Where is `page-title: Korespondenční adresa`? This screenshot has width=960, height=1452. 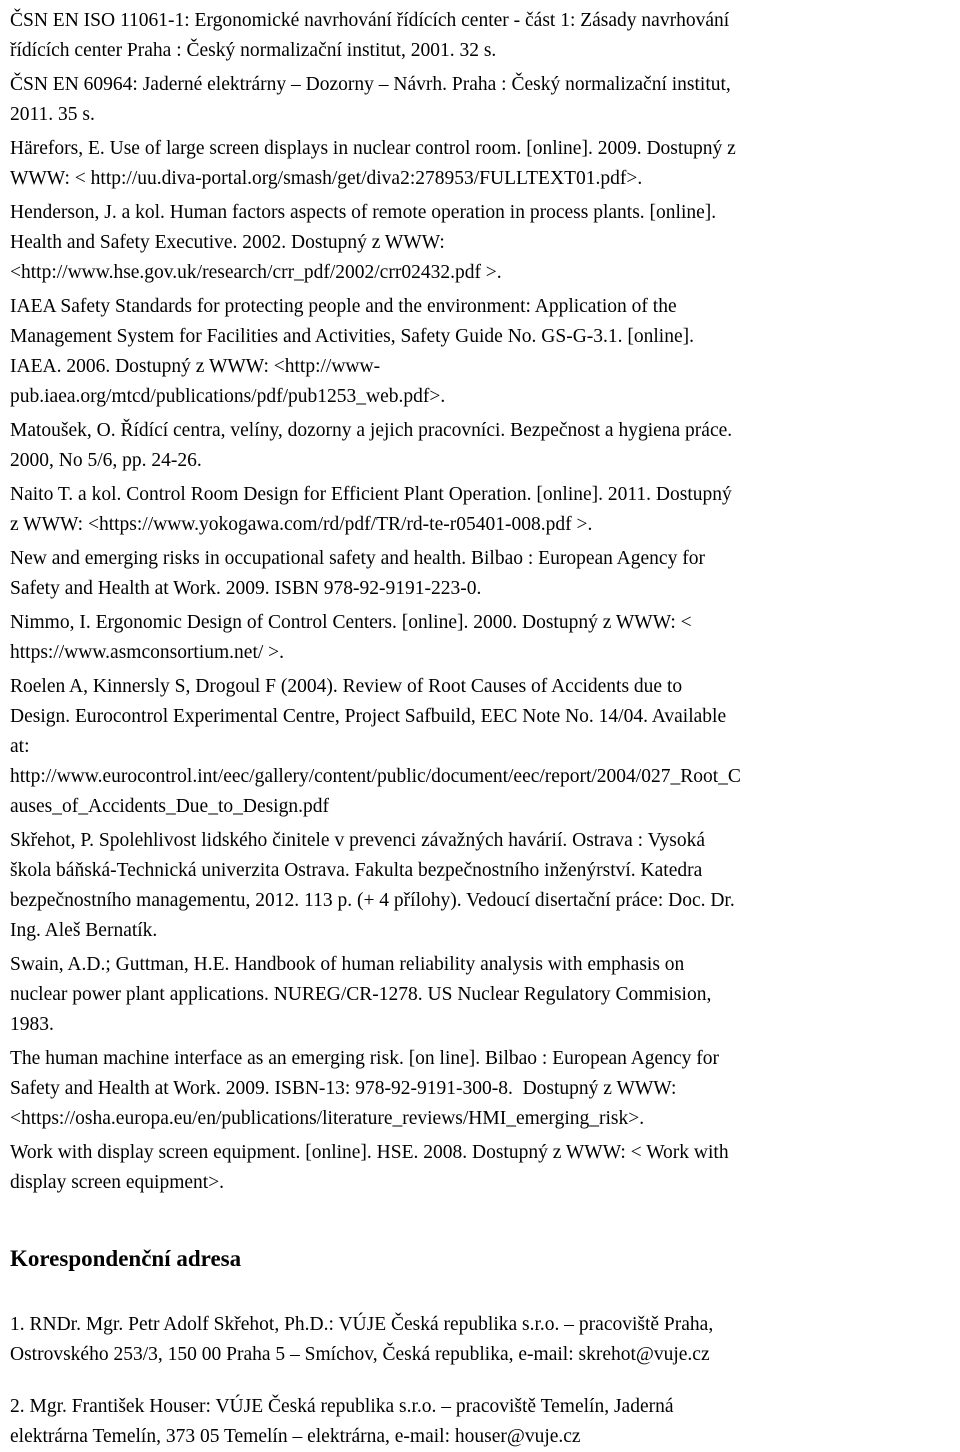 page-title: Korespondenční adresa is located at coordinates (126, 1258).